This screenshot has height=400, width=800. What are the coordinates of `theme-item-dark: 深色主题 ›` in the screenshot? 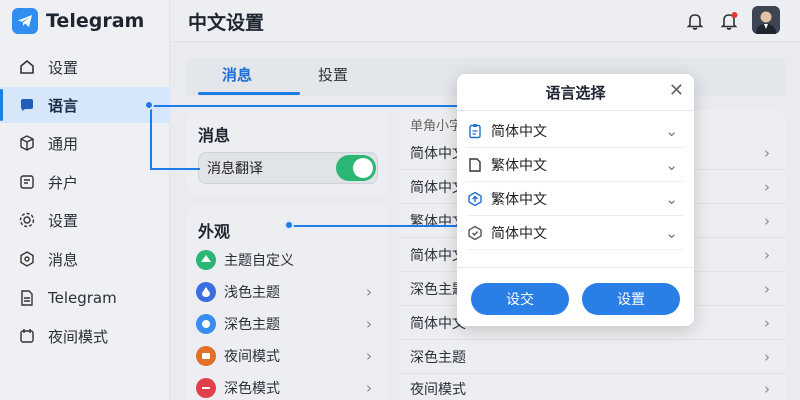 It's located at (289, 324).